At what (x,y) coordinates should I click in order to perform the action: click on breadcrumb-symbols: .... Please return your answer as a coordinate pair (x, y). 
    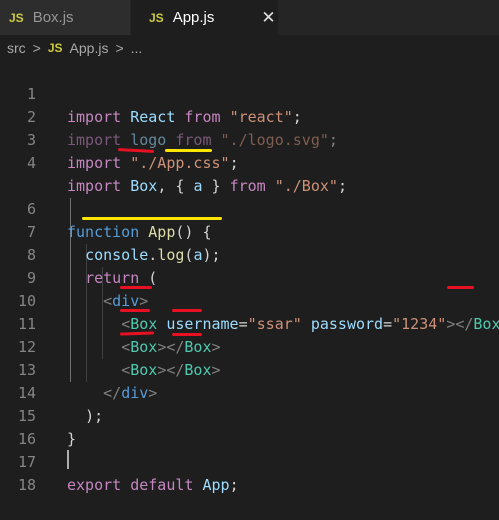
    Looking at the image, I should click on (137, 48).